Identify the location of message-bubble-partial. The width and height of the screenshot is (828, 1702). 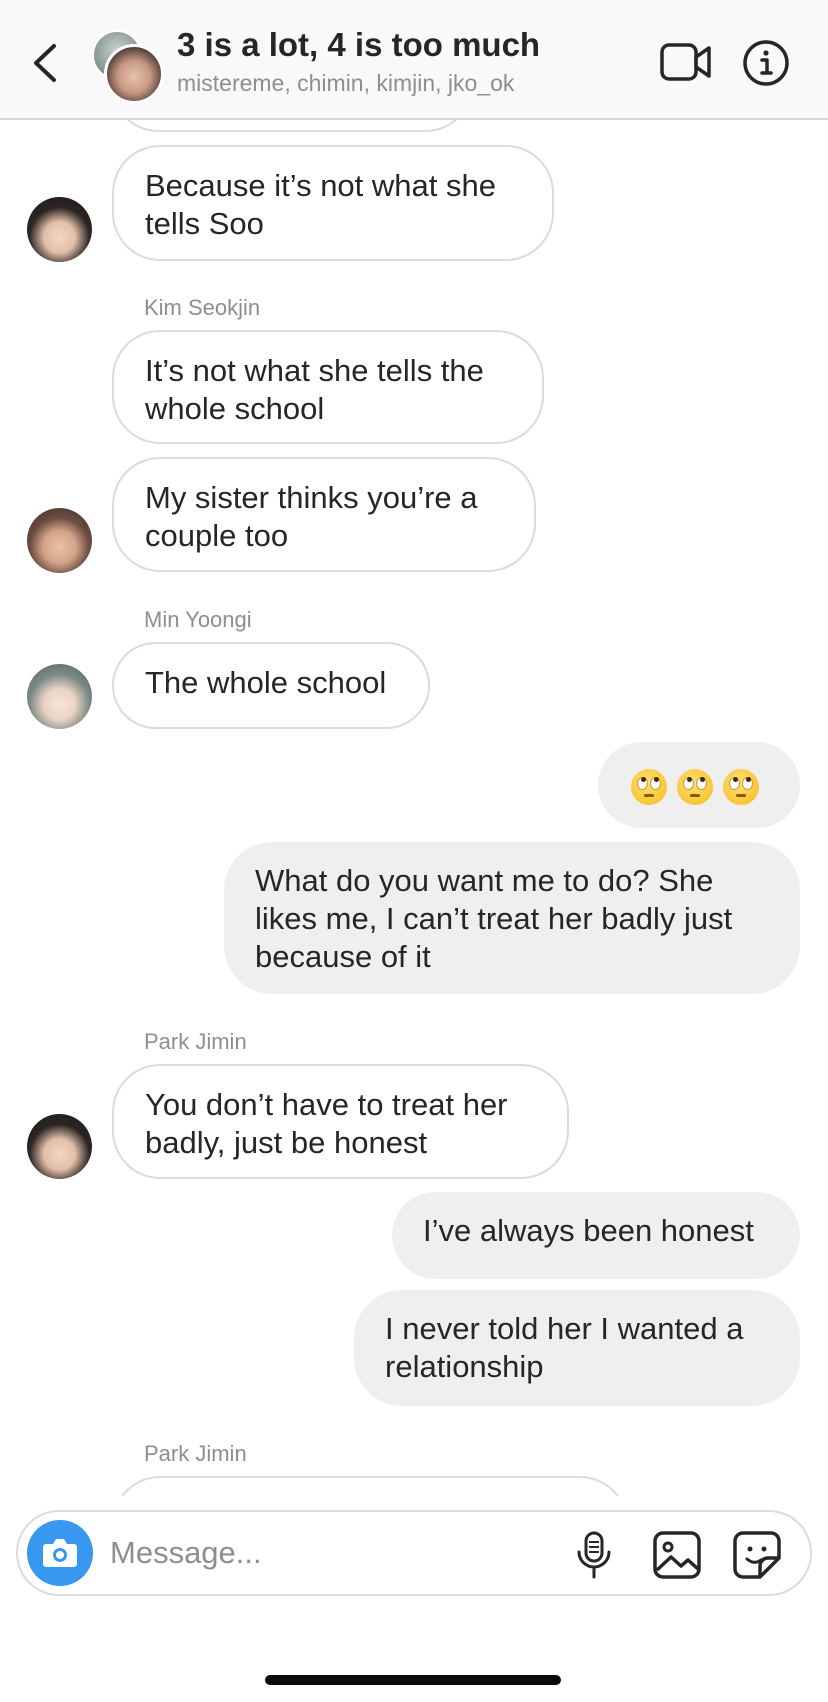
(370, 1486).